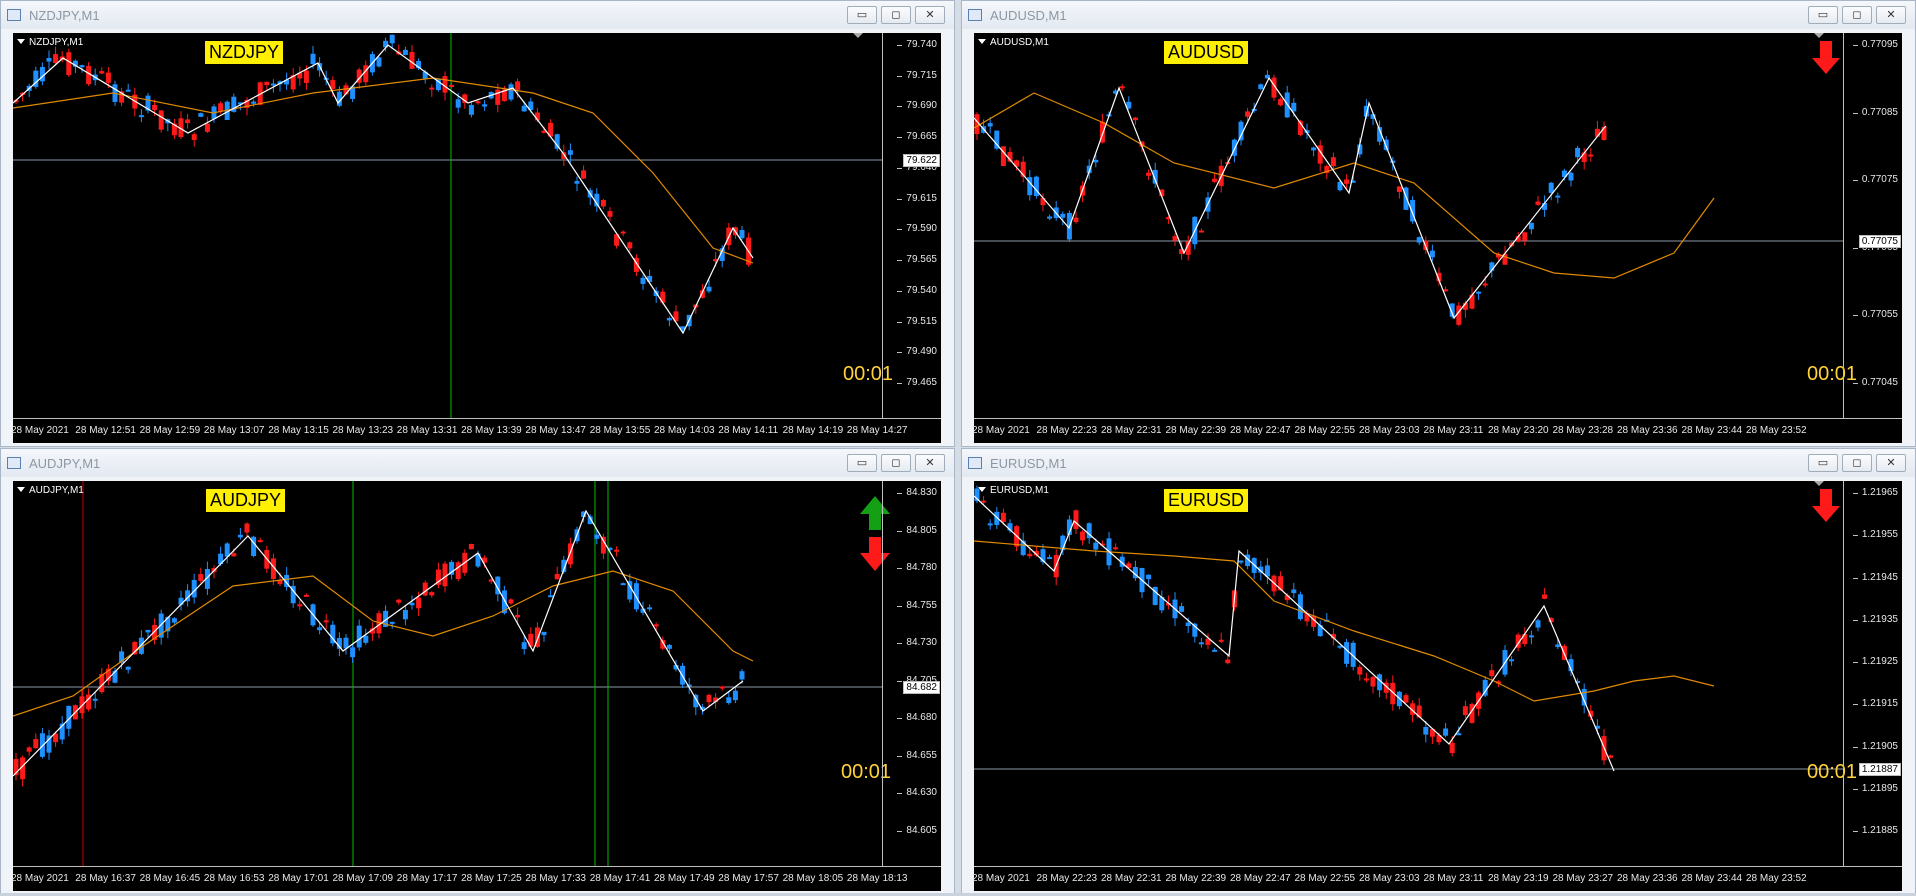 This screenshot has height=896, width=1916. Describe the element at coordinates (917, 321) in the screenshot. I see `price-tick-label: 79.515` at that location.